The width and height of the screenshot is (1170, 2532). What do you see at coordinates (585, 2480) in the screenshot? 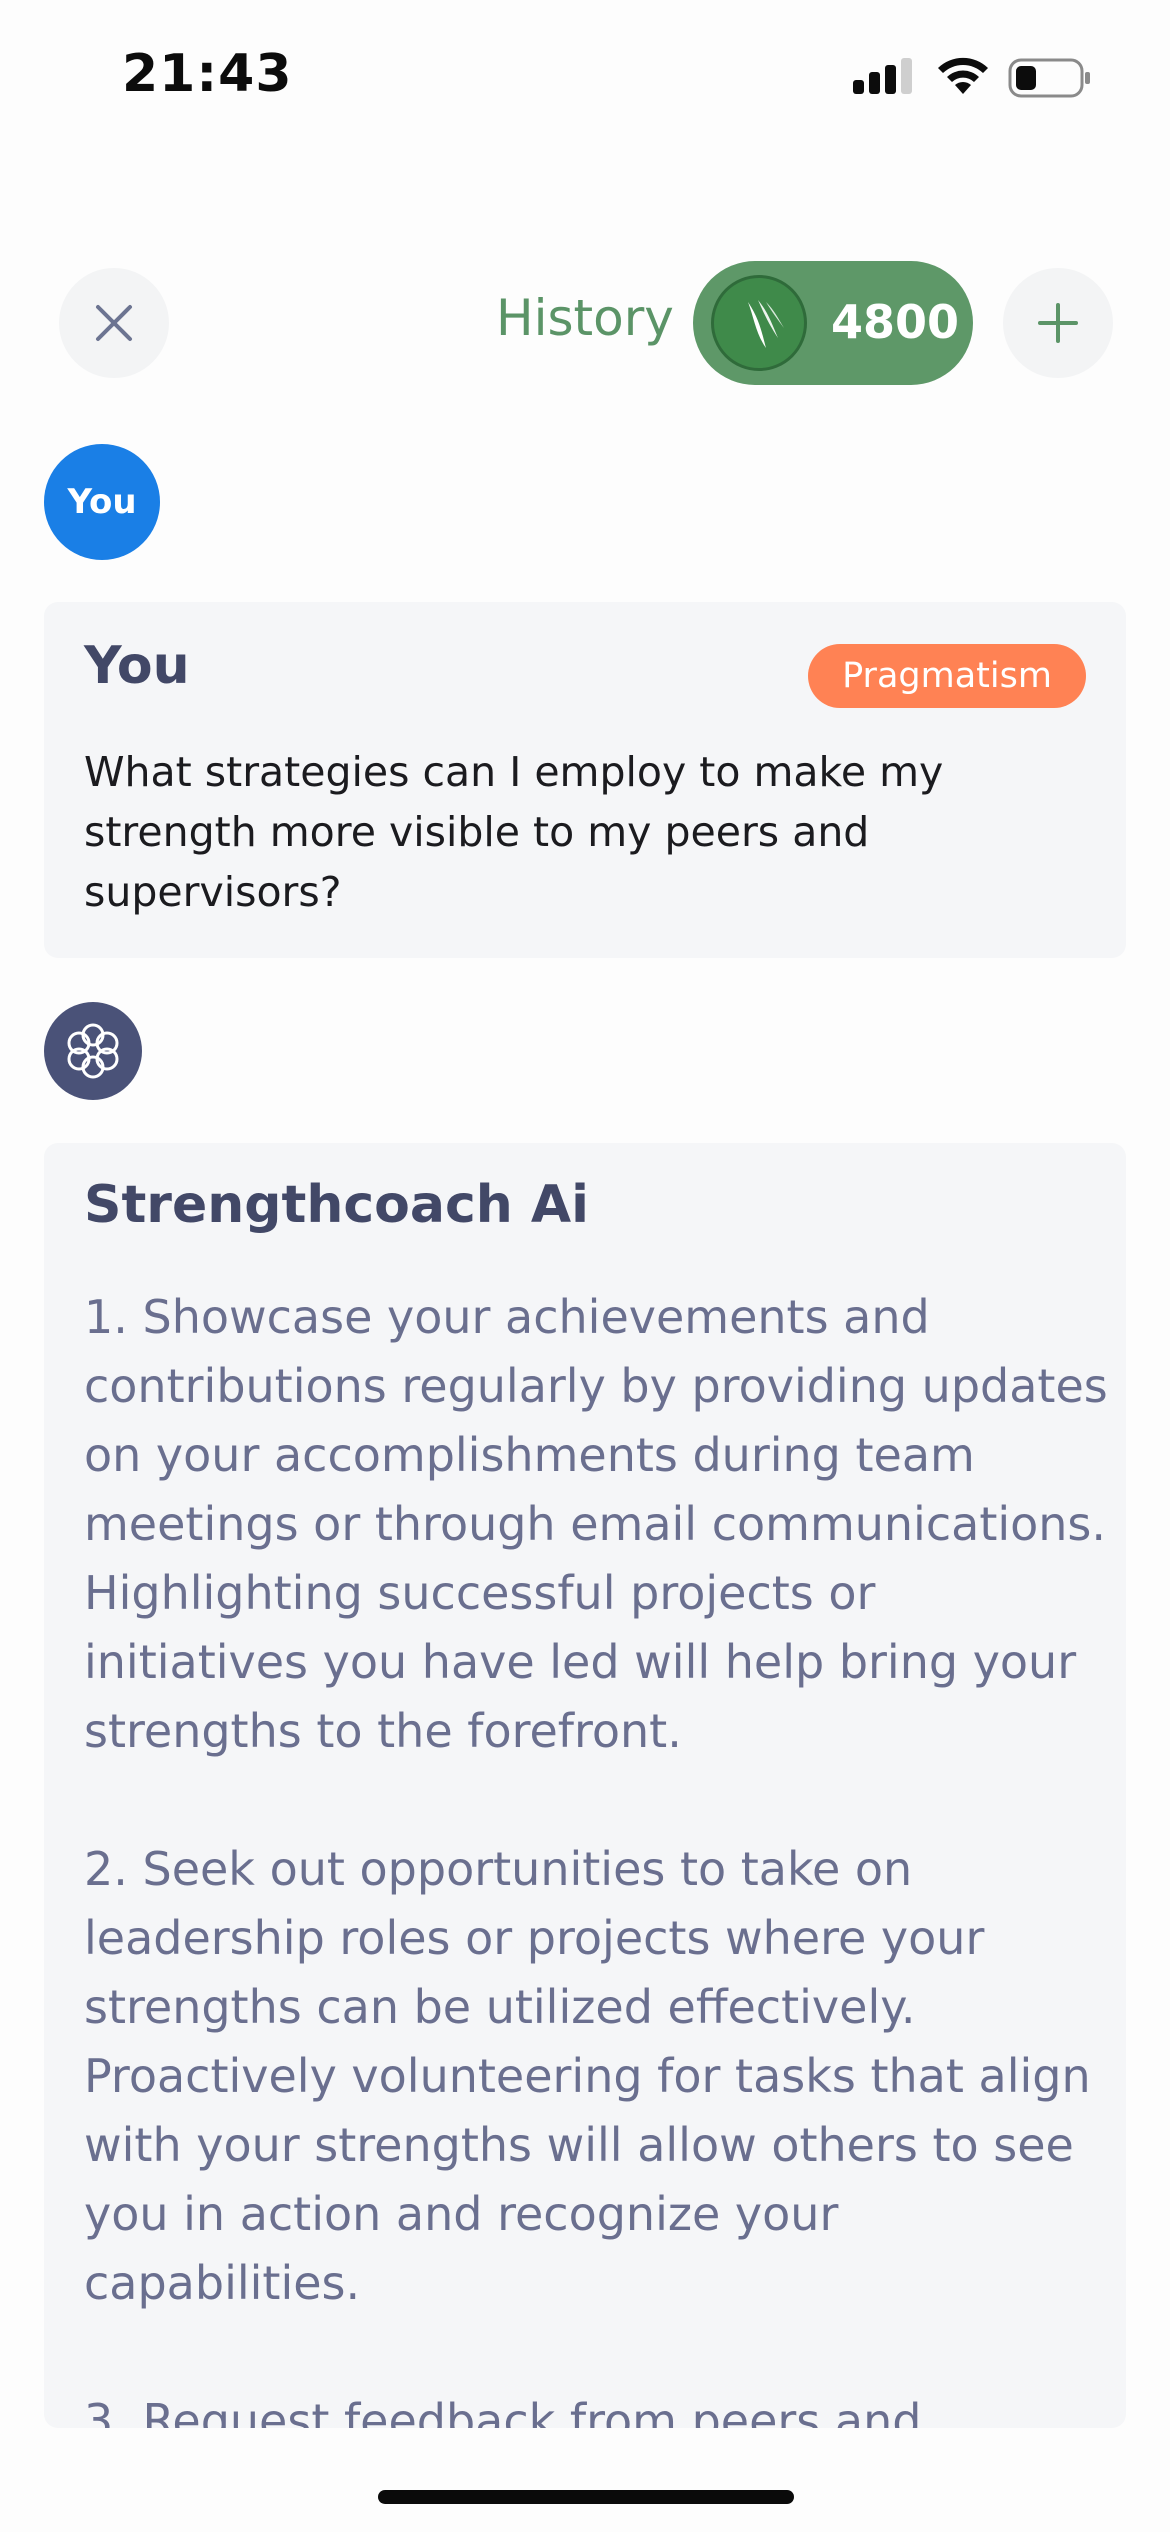
I see `bottom-area` at bounding box center [585, 2480].